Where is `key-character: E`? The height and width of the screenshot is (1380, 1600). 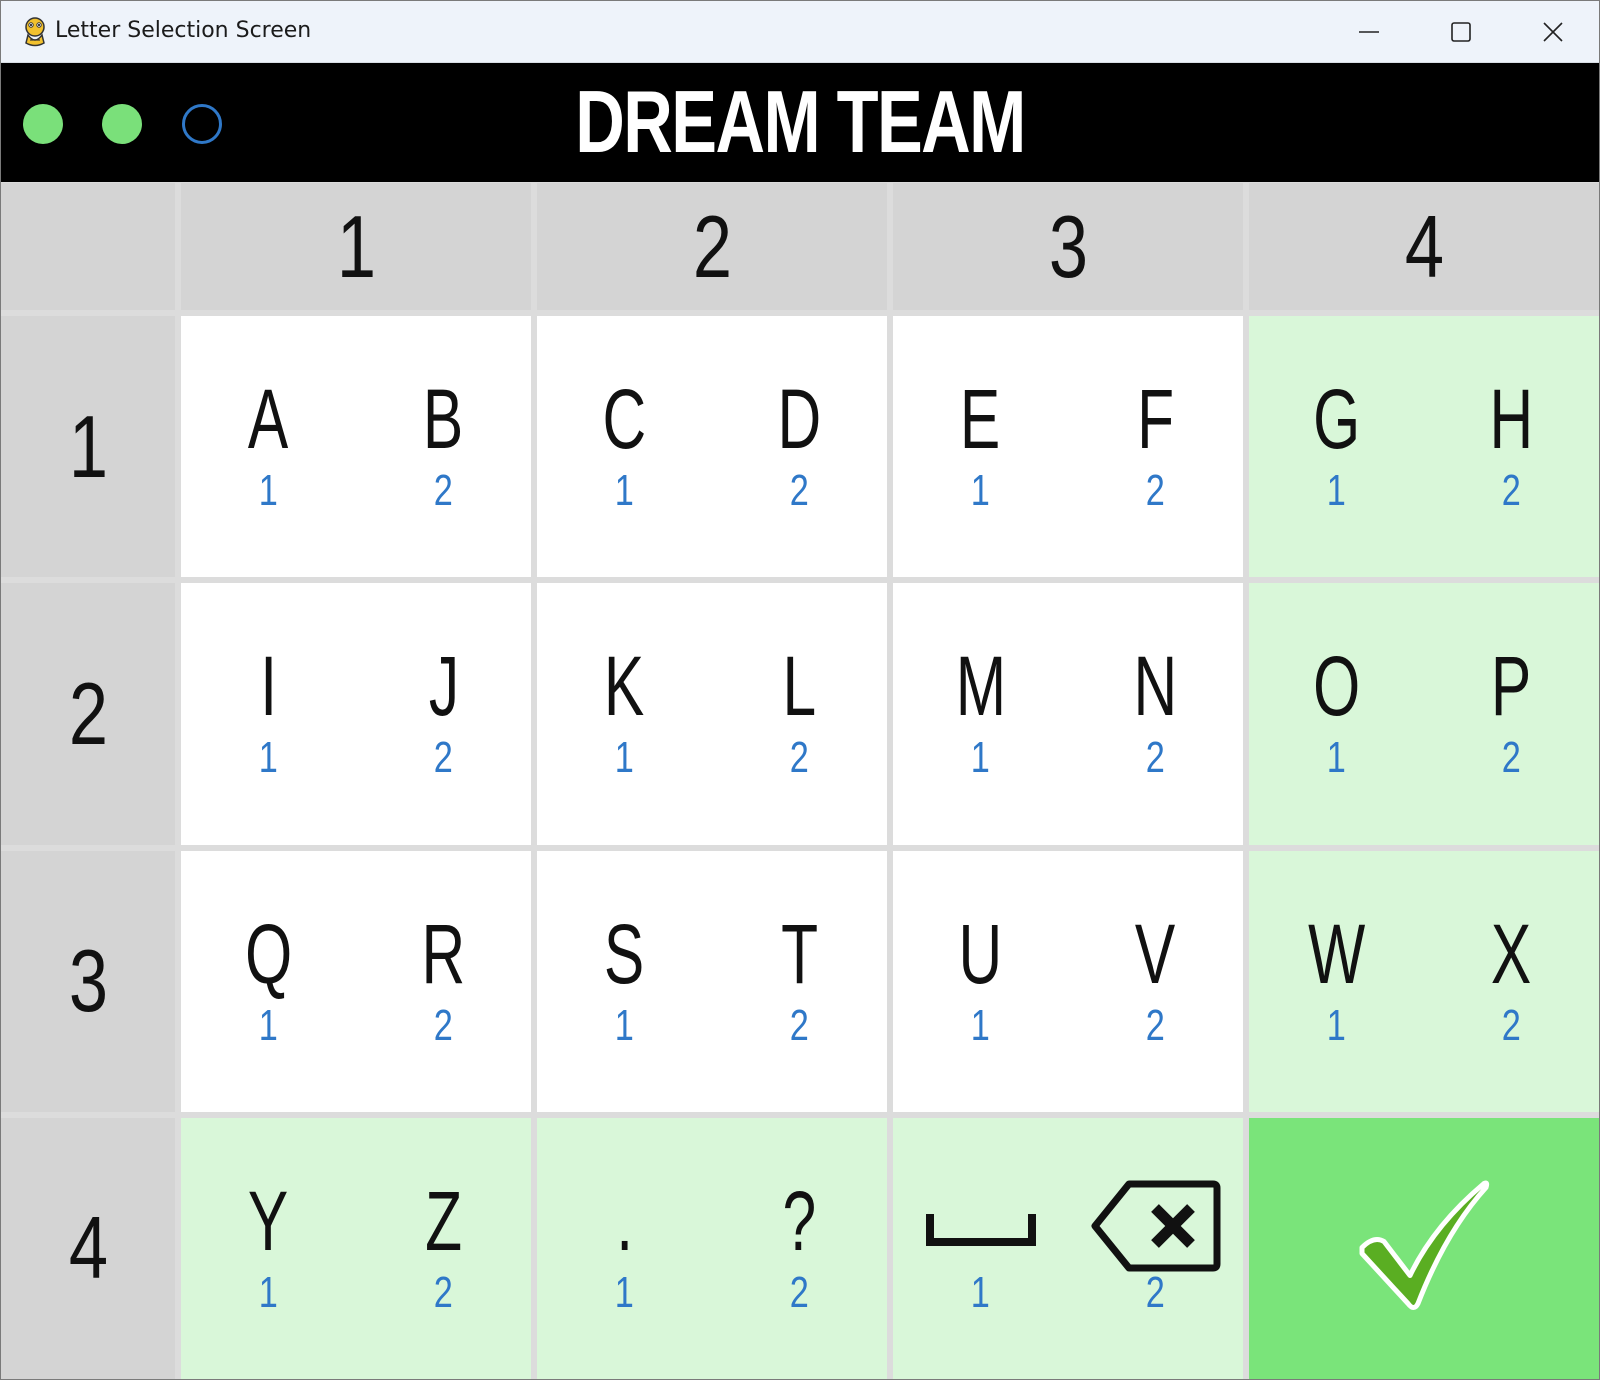 key-character: E is located at coordinates (980, 419).